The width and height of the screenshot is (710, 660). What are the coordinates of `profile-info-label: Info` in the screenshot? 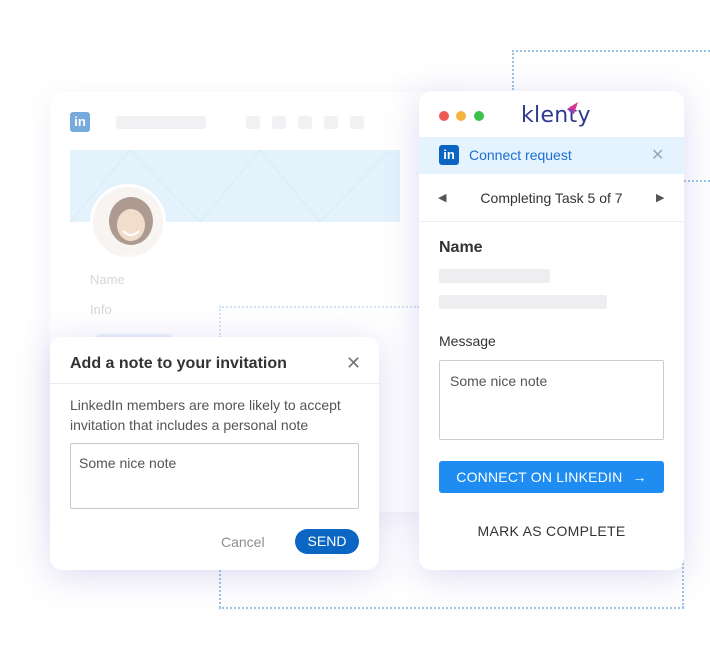 It's located at (101, 309).